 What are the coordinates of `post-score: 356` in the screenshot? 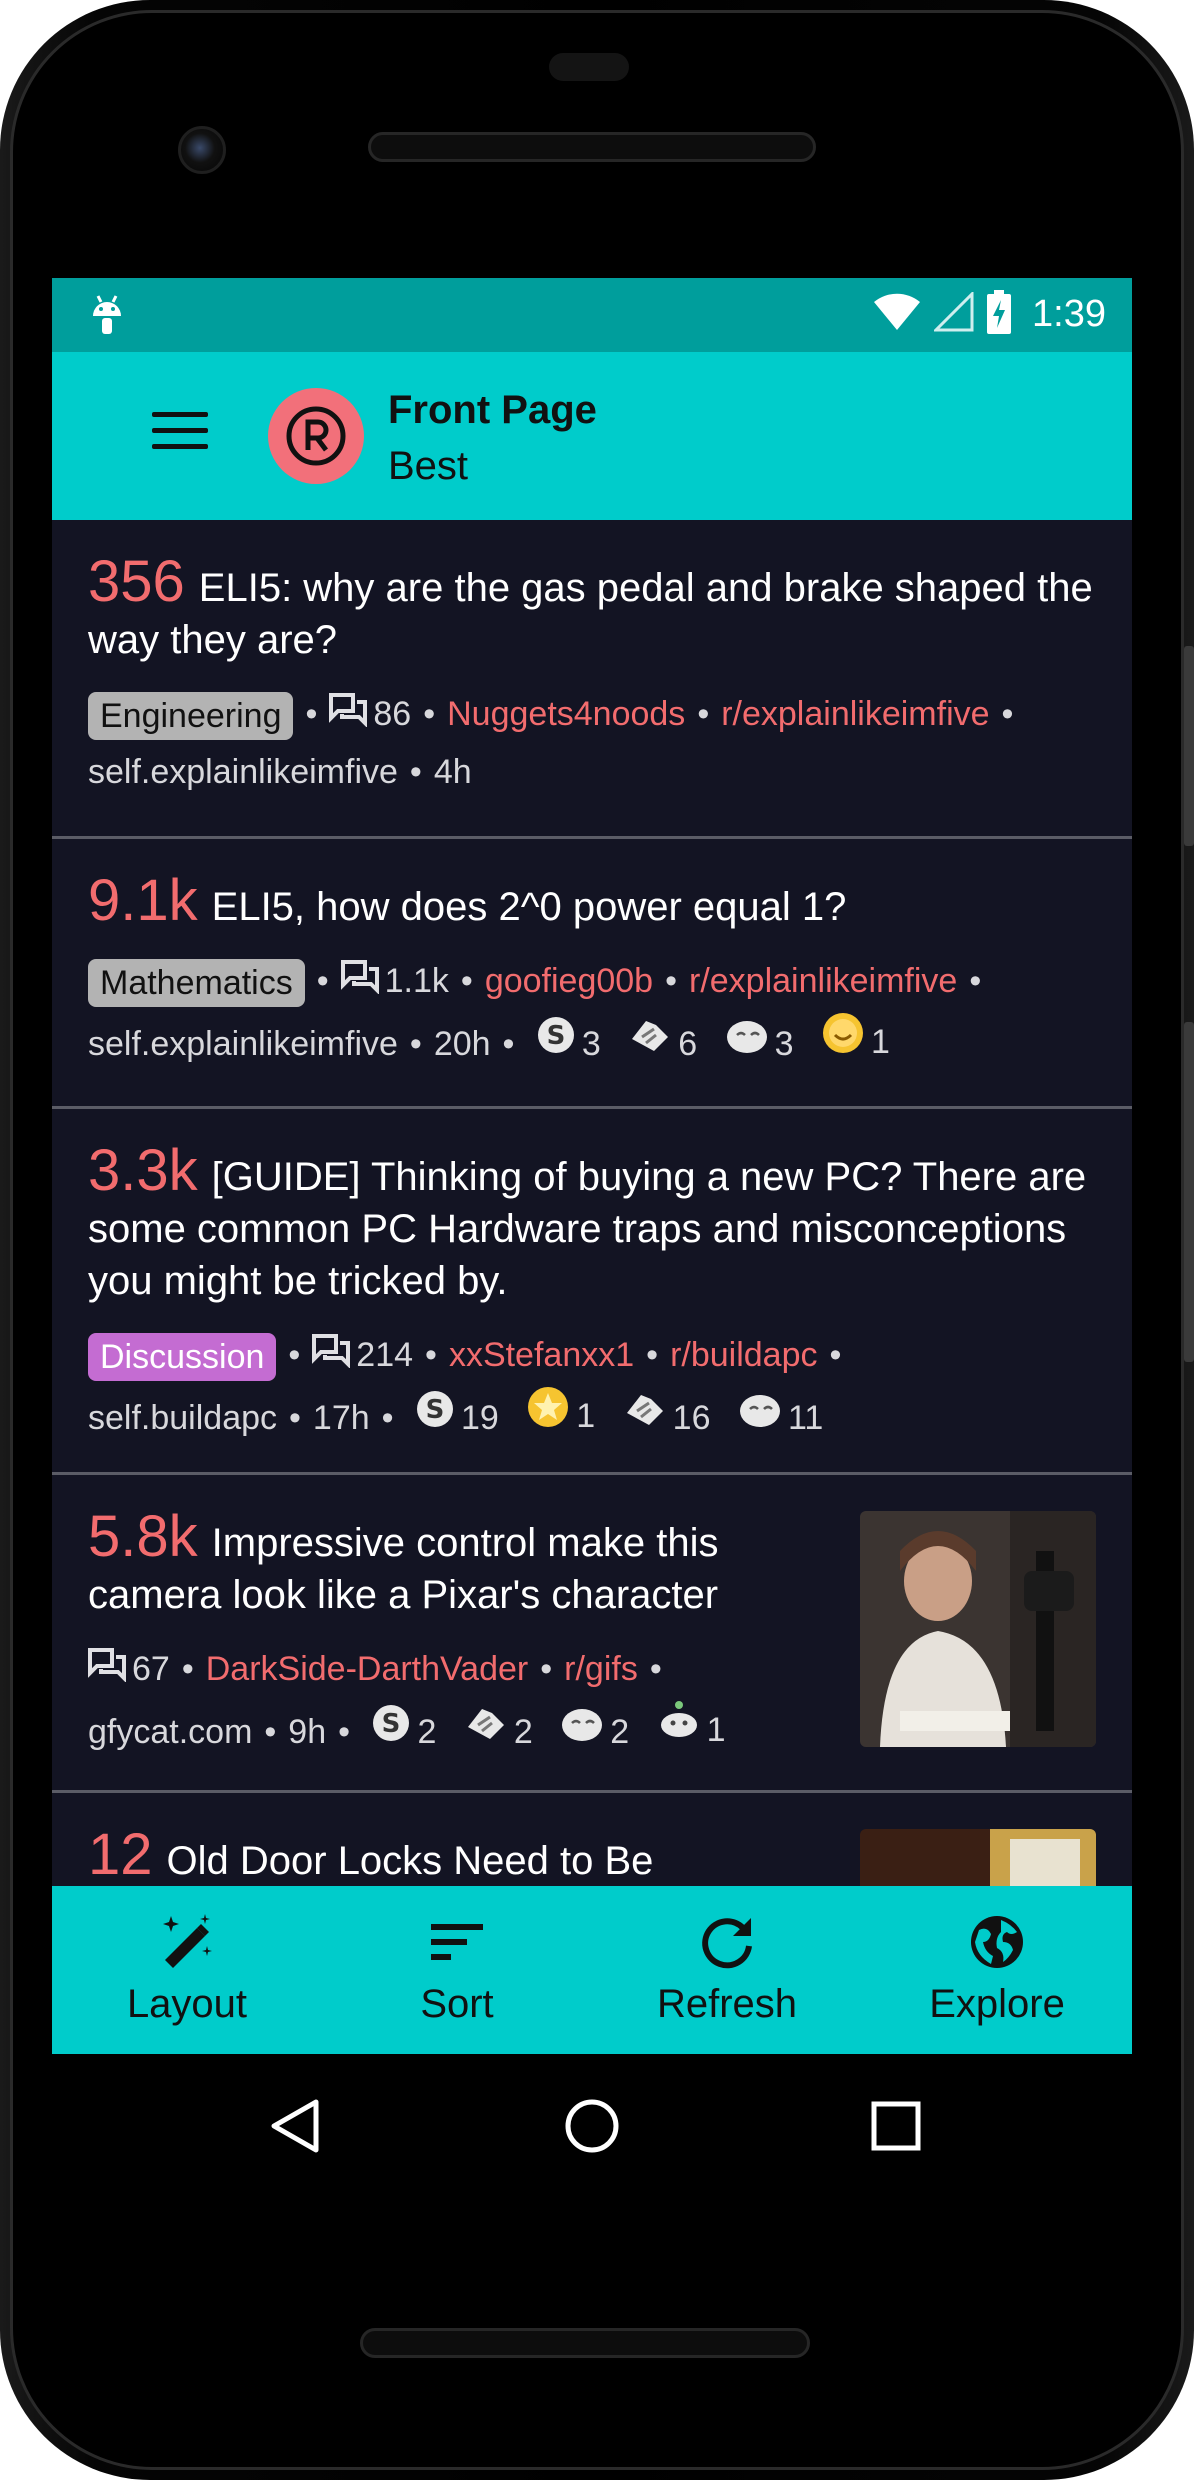 It's located at (136, 581).